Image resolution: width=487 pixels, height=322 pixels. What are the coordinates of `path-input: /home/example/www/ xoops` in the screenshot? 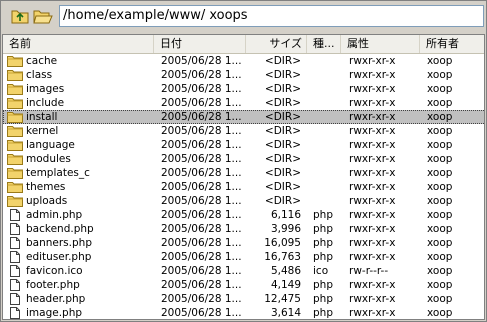 It's located at (271, 16).